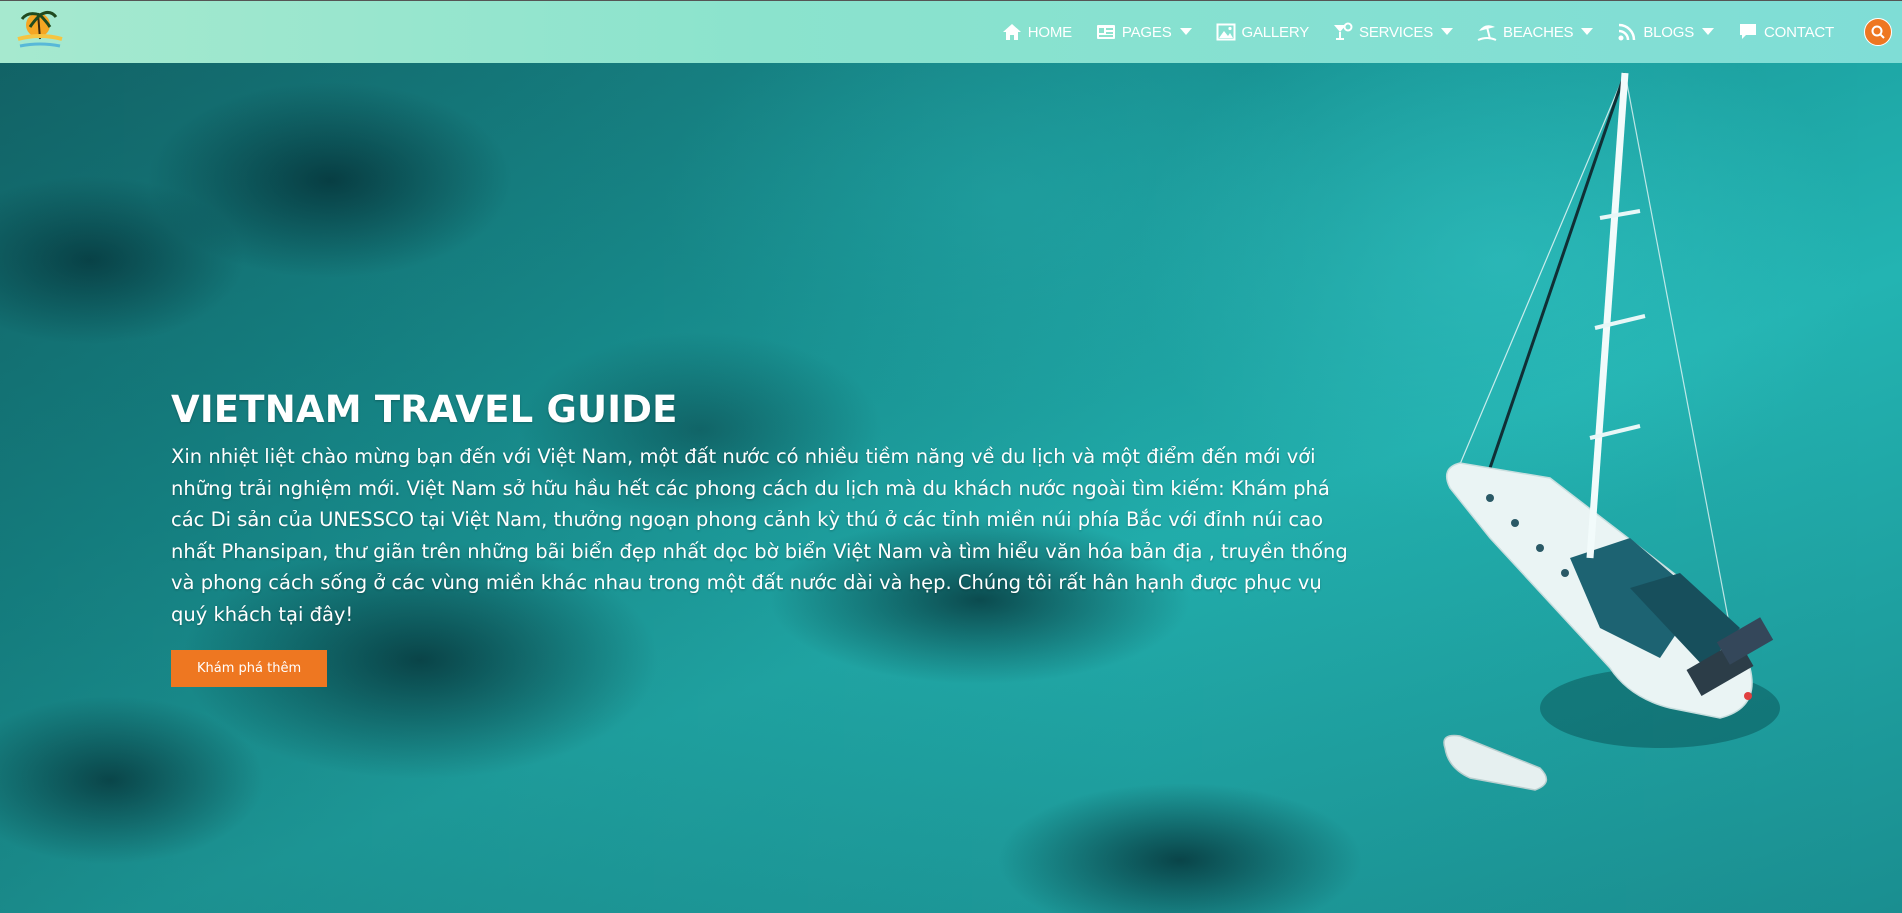  Describe the element at coordinates (1669, 32) in the screenshot. I see `nav-label: BLOGS` at that location.